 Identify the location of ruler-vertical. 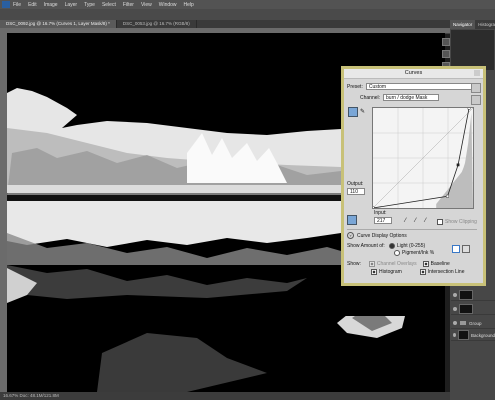
(3, 210).